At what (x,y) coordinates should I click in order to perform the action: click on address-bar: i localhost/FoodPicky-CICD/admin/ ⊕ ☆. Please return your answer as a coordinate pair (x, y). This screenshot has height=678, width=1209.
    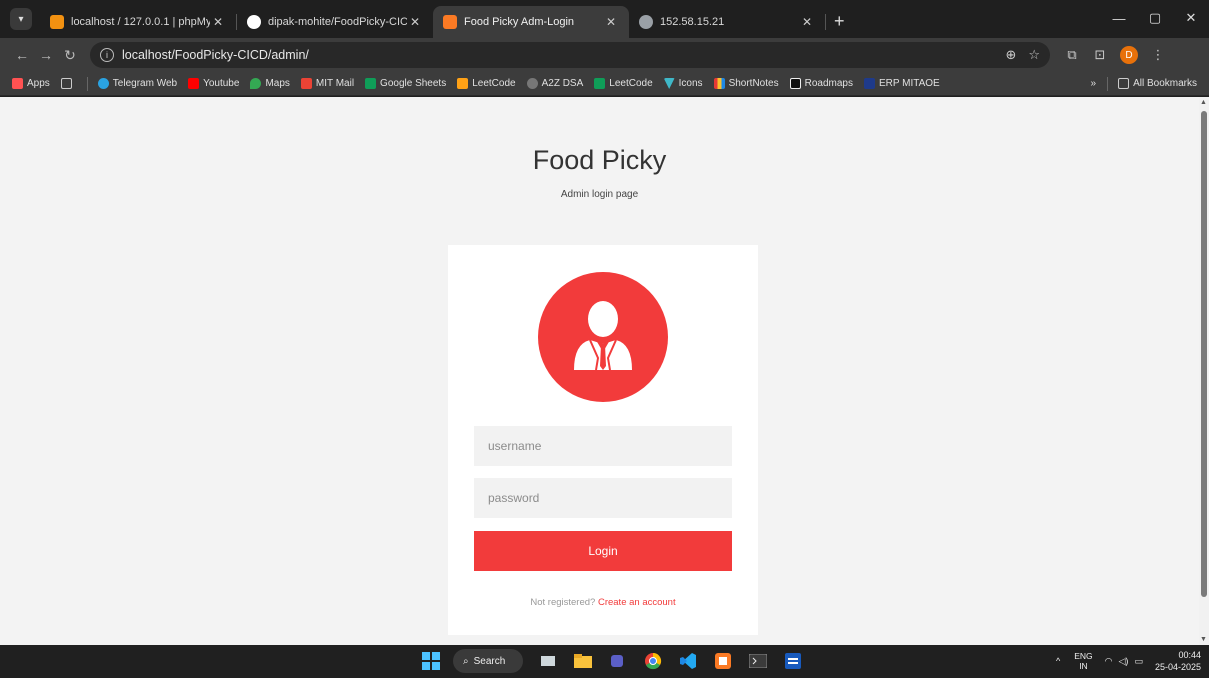
    Looking at the image, I should click on (570, 55).